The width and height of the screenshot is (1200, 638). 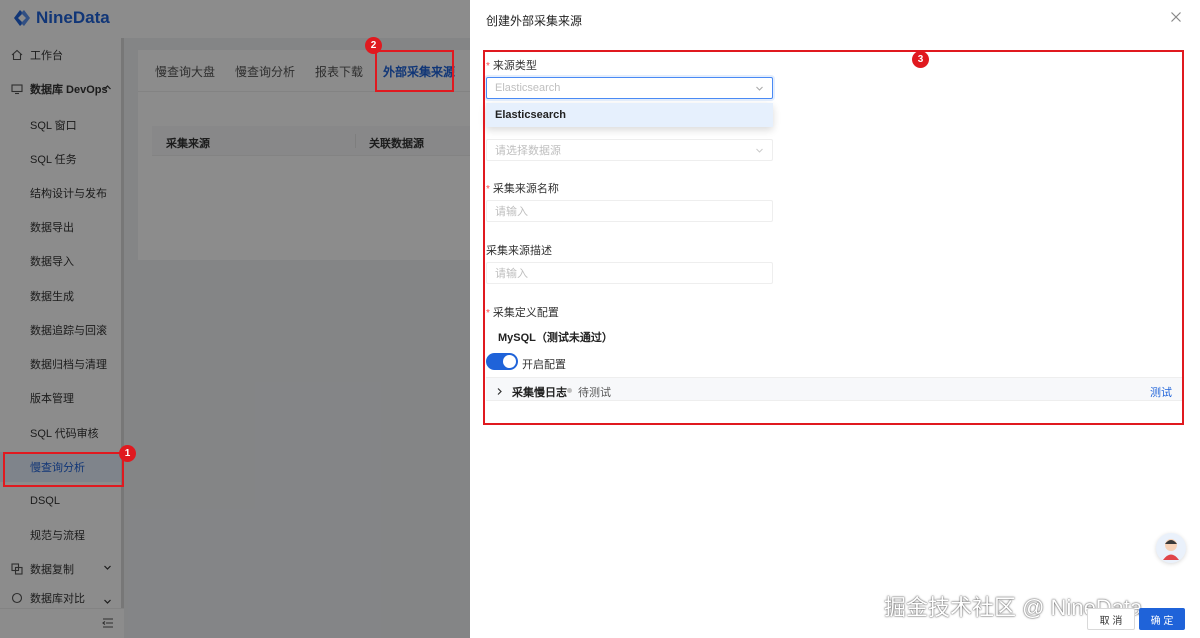 I want to click on support-avatar, so click(x=1171, y=548).